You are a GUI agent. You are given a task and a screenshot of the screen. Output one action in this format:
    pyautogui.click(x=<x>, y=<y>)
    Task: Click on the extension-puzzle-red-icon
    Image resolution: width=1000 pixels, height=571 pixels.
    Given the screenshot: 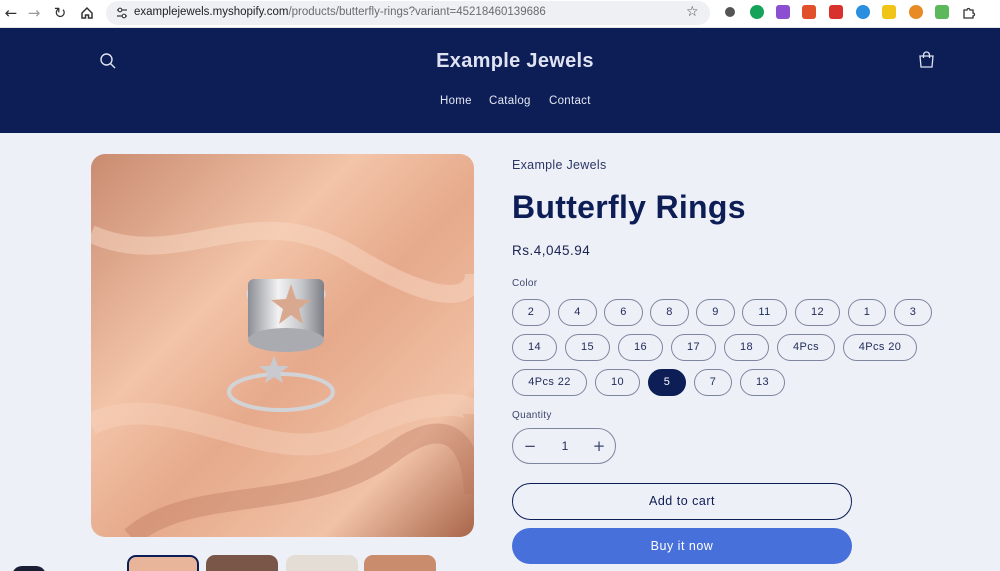 What is the action you would take?
    pyautogui.click(x=809, y=12)
    